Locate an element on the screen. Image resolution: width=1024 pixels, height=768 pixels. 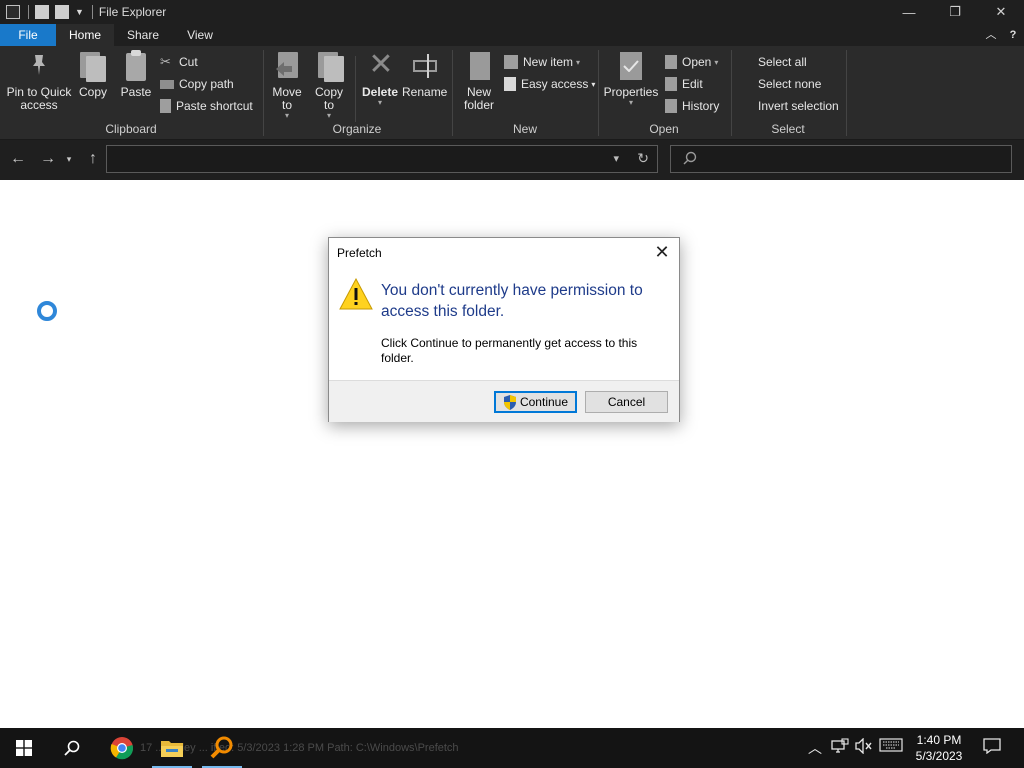
chrome-icon is located at coordinates (122, 748).